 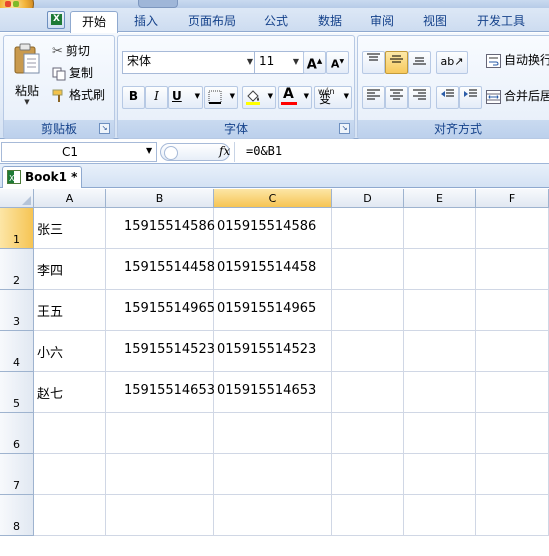 What do you see at coordinates (146, 21) in the screenshot?
I see `tab-insert: 插入` at bounding box center [146, 21].